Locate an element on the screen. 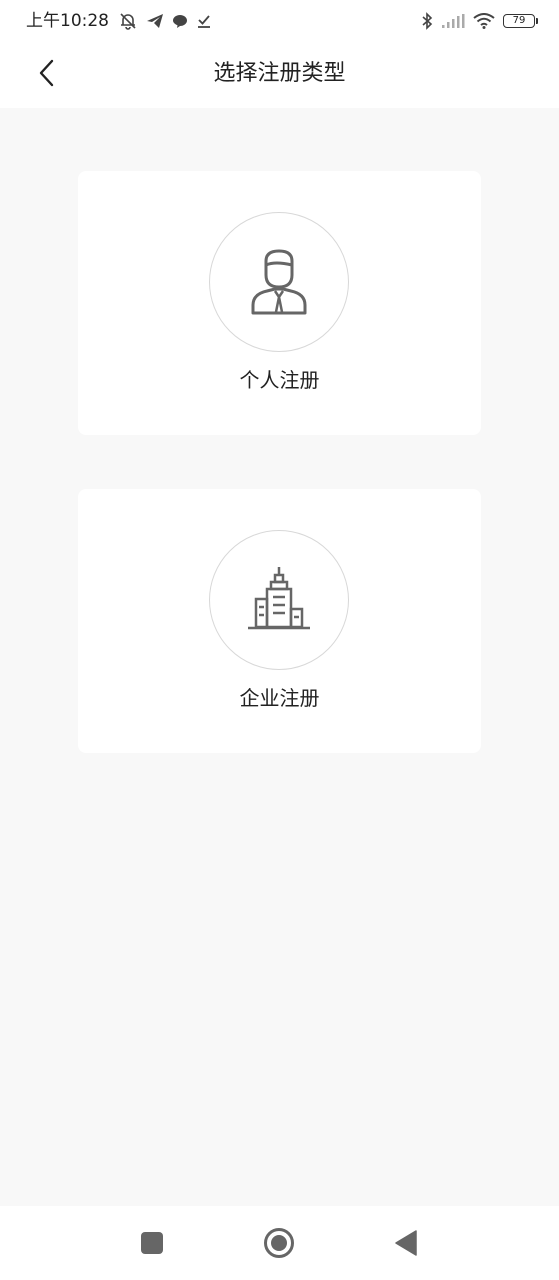 The width and height of the screenshot is (559, 1280). telegram-icon is located at coordinates (155, 21).